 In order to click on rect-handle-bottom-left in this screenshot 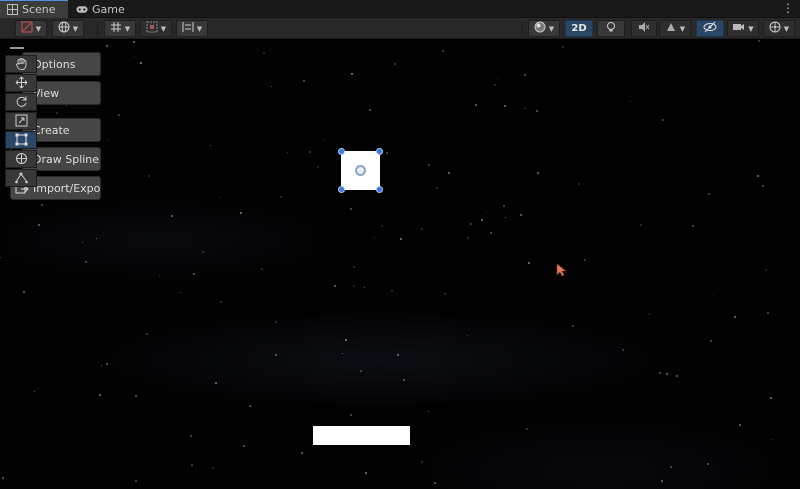, I will do `click(341, 189)`.